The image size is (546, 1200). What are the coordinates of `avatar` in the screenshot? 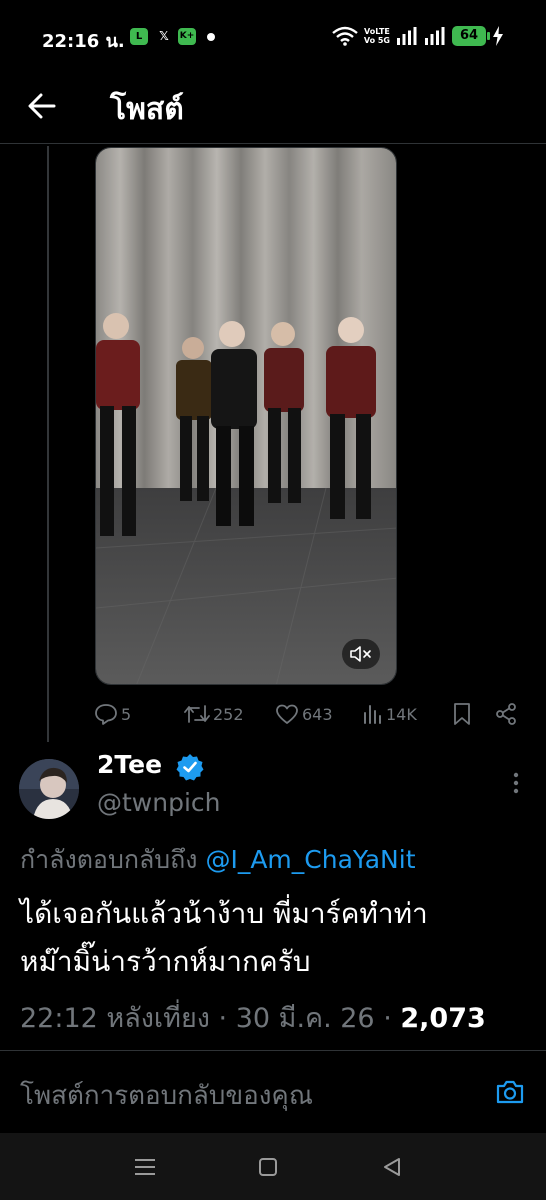 It's located at (49, 789).